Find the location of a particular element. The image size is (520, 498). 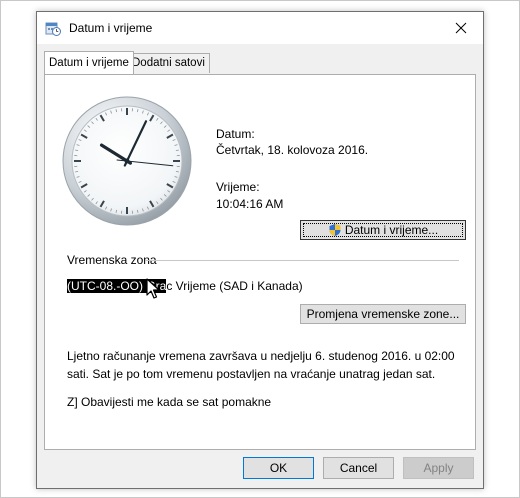

analog-clock is located at coordinates (127, 161).